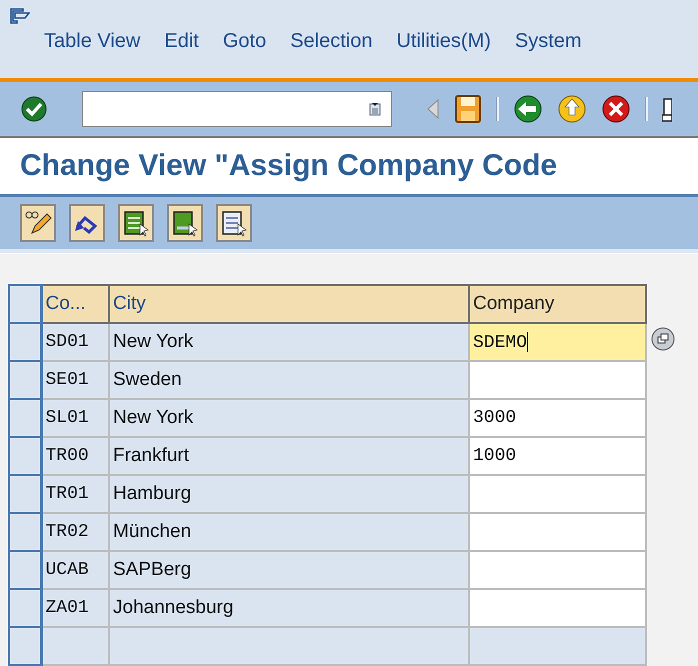 The height and width of the screenshot is (666, 698). I want to click on menu-item: Table View, so click(92, 41).